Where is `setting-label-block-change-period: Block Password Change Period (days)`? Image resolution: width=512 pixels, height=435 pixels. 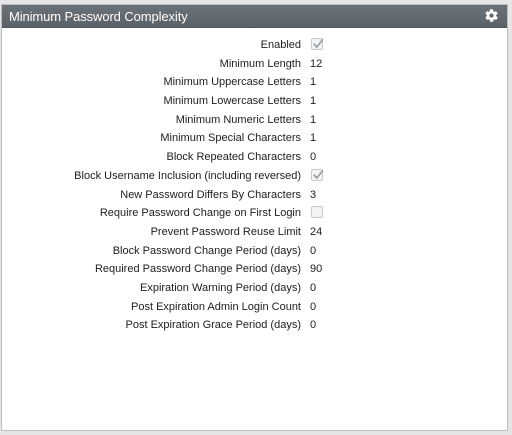
setting-label-block-change-period: Block Password Change Period (days) is located at coordinates (206, 250).